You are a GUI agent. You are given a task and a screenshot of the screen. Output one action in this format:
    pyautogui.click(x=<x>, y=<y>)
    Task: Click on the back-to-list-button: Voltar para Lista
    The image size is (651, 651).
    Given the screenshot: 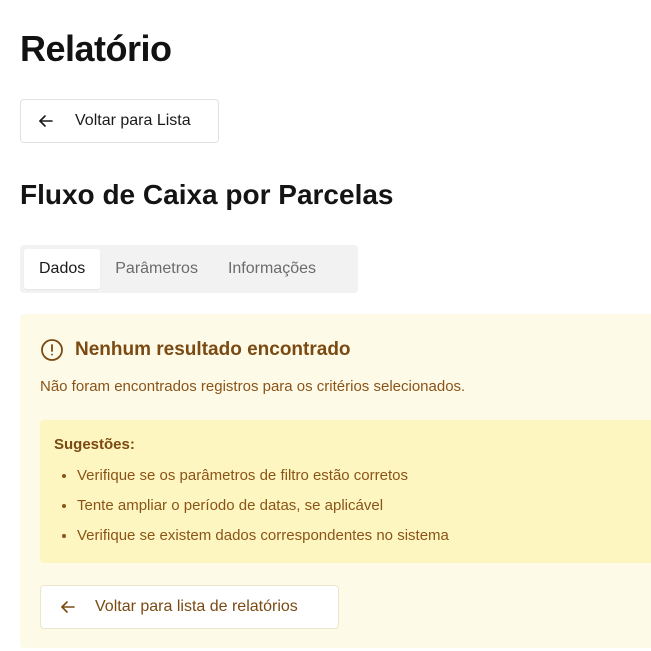 What is the action you would take?
    pyautogui.click(x=119, y=121)
    